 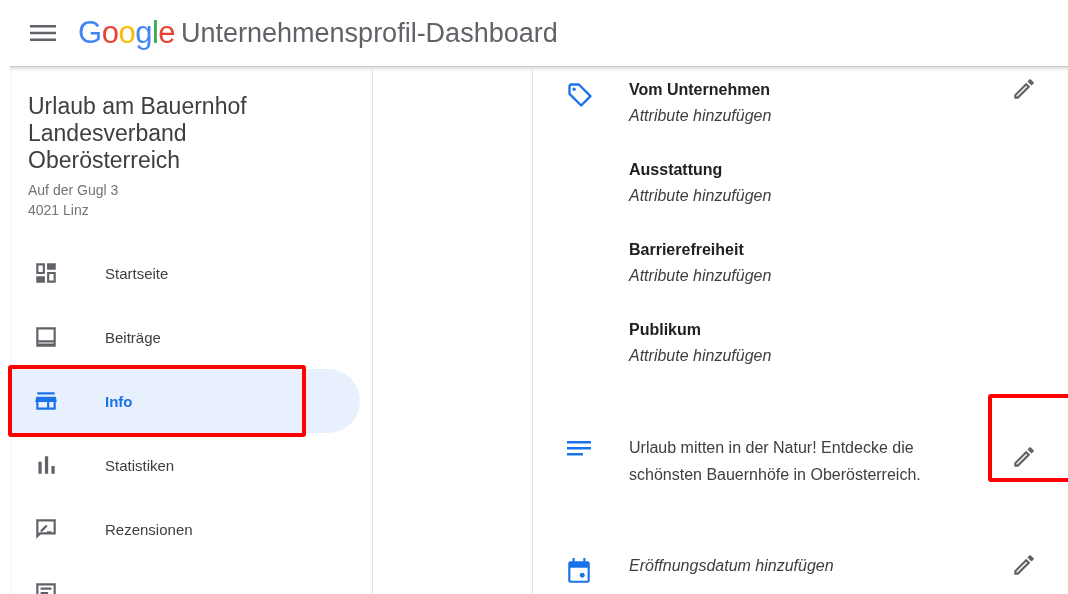 I want to click on text-lines-icon, so click(x=579, y=448).